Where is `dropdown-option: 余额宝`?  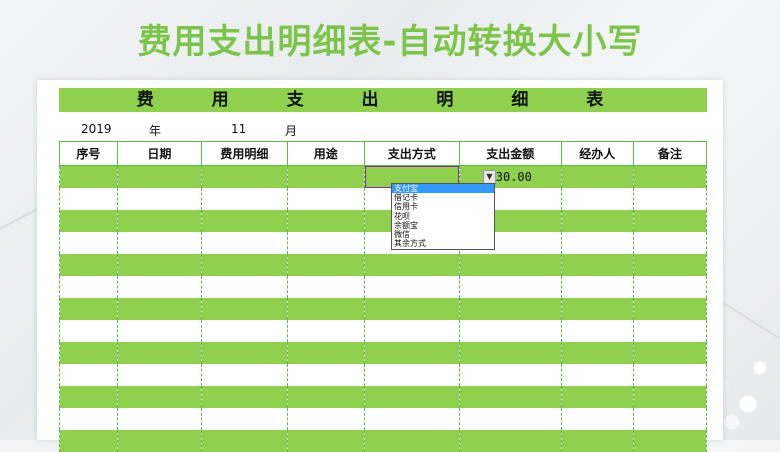 dropdown-option: 余额宝 is located at coordinates (443, 225).